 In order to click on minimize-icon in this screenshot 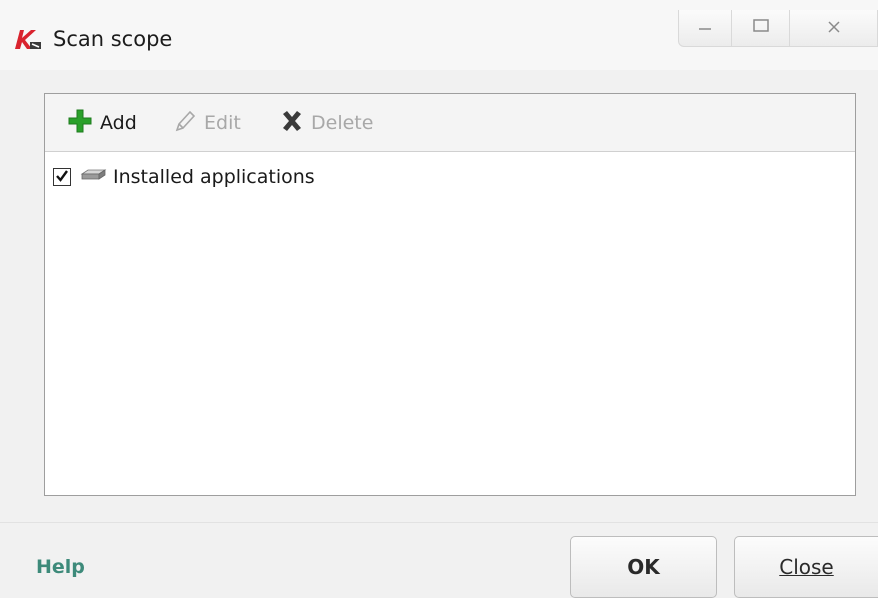, I will do `click(705, 28)`.